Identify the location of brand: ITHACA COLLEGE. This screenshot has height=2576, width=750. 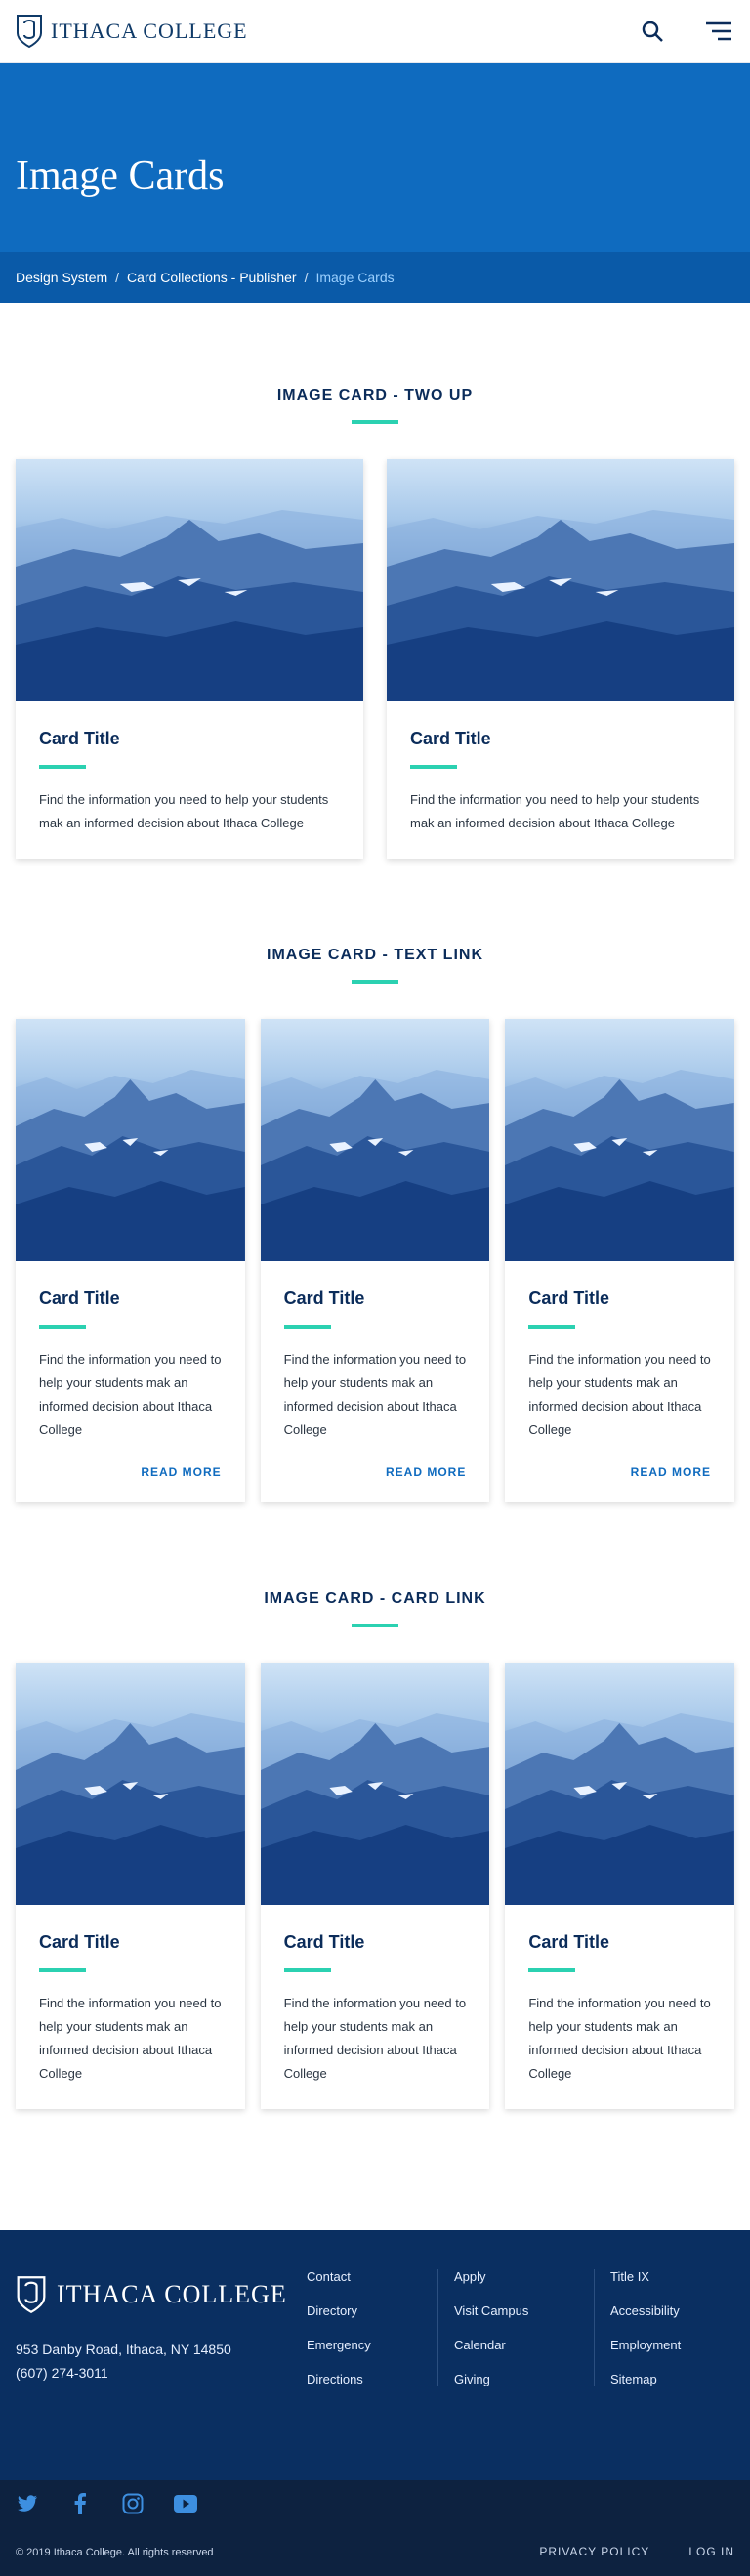
(132, 31).